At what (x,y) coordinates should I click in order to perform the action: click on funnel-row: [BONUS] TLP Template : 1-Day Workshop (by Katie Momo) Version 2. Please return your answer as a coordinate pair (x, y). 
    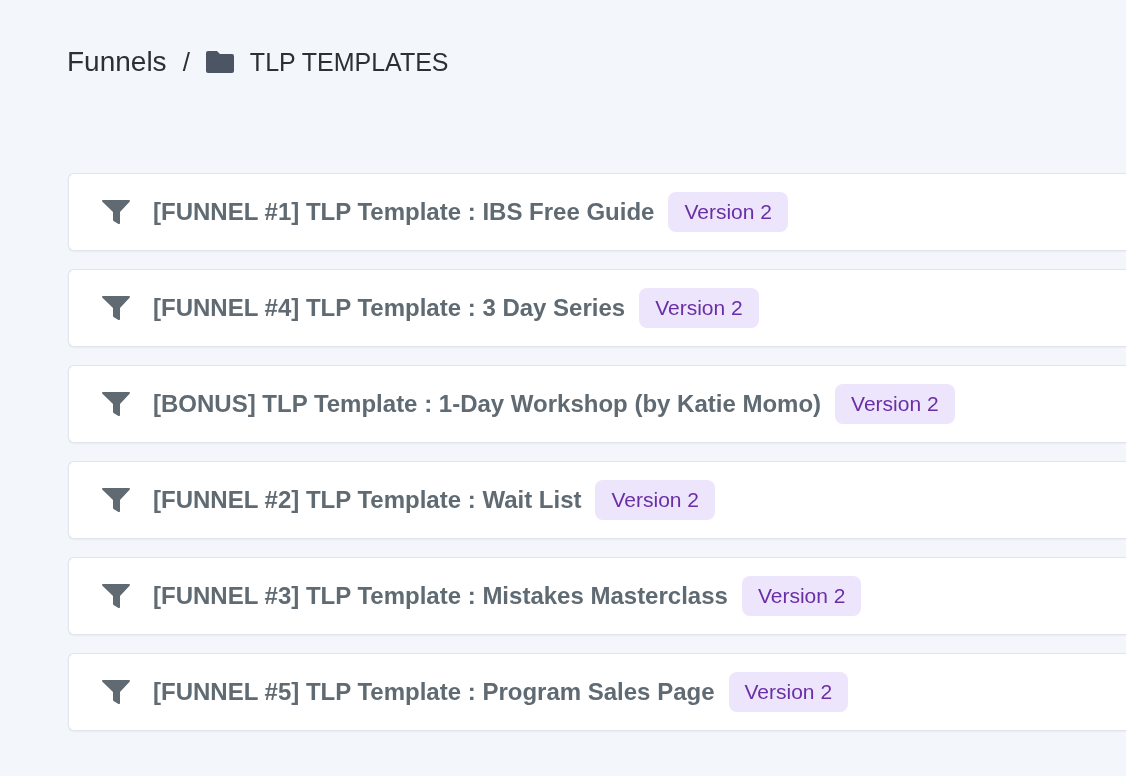
    Looking at the image, I should click on (597, 404).